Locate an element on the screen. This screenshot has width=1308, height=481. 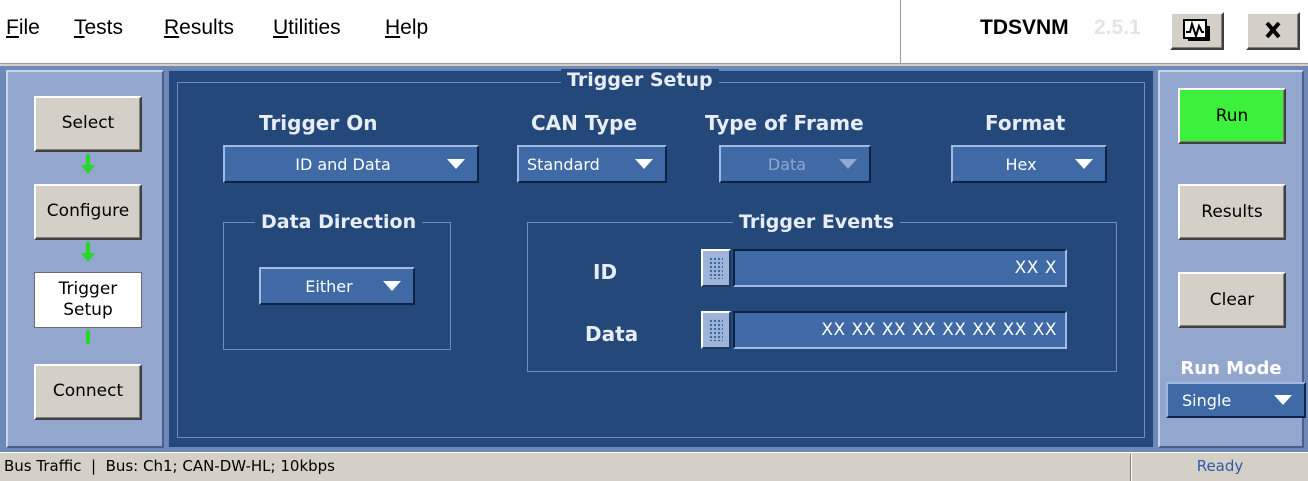
results-button: Results is located at coordinates (1232, 212).